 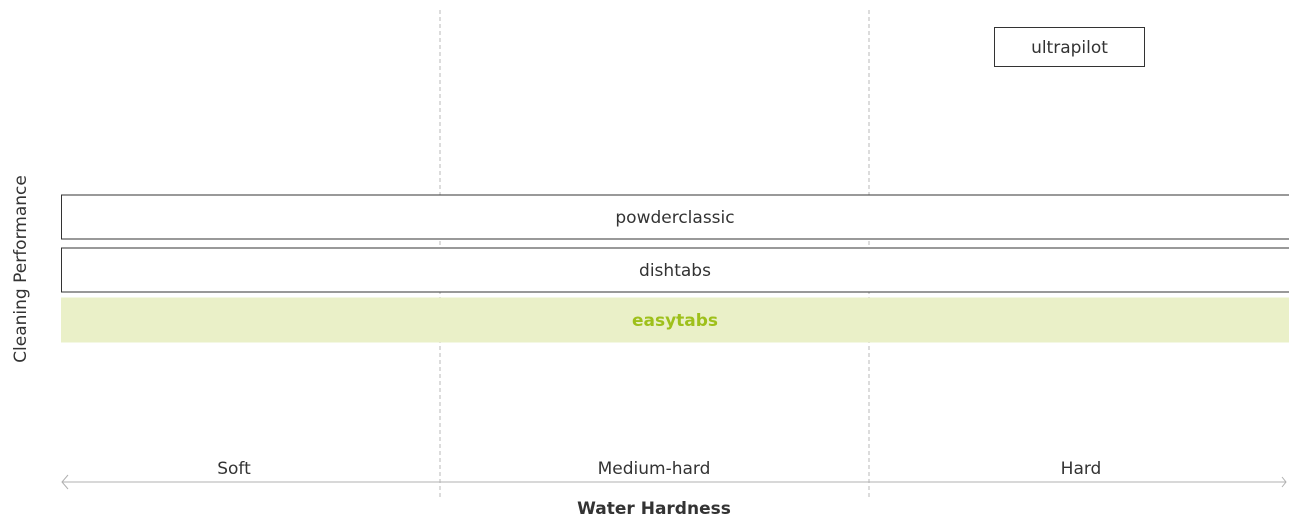 I want to click on band-easytabs: easytabs, so click(x=675, y=320).